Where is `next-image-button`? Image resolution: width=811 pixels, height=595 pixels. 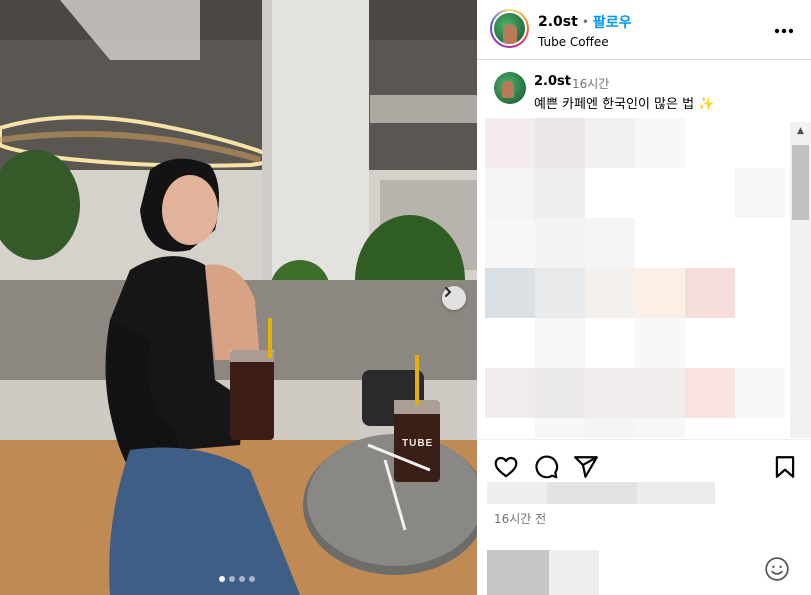 next-image-button is located at coordinates (454, 298).